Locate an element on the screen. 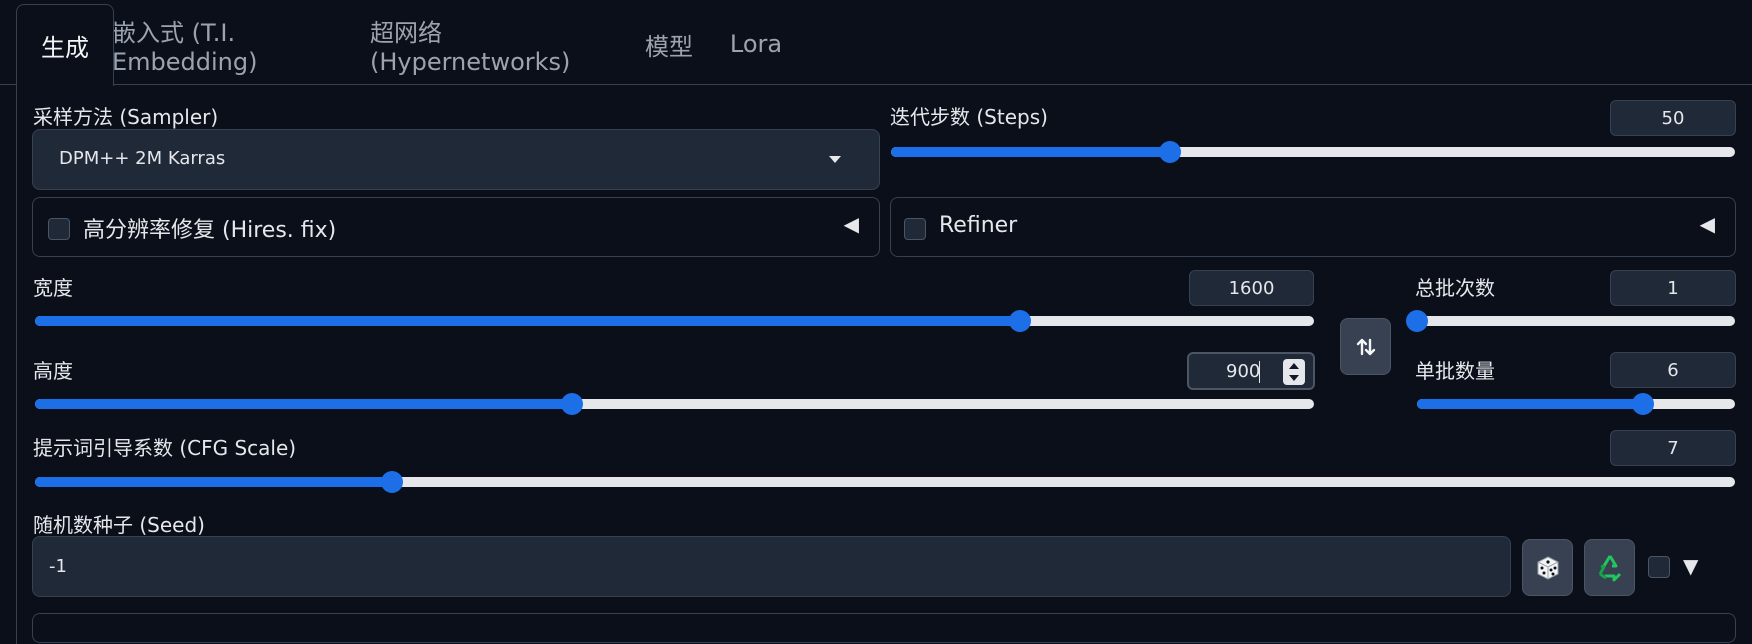 The height and width of the screenshot is (644, 1752). batch-count-number-input: 1 is located at coordinates (1673, 288).